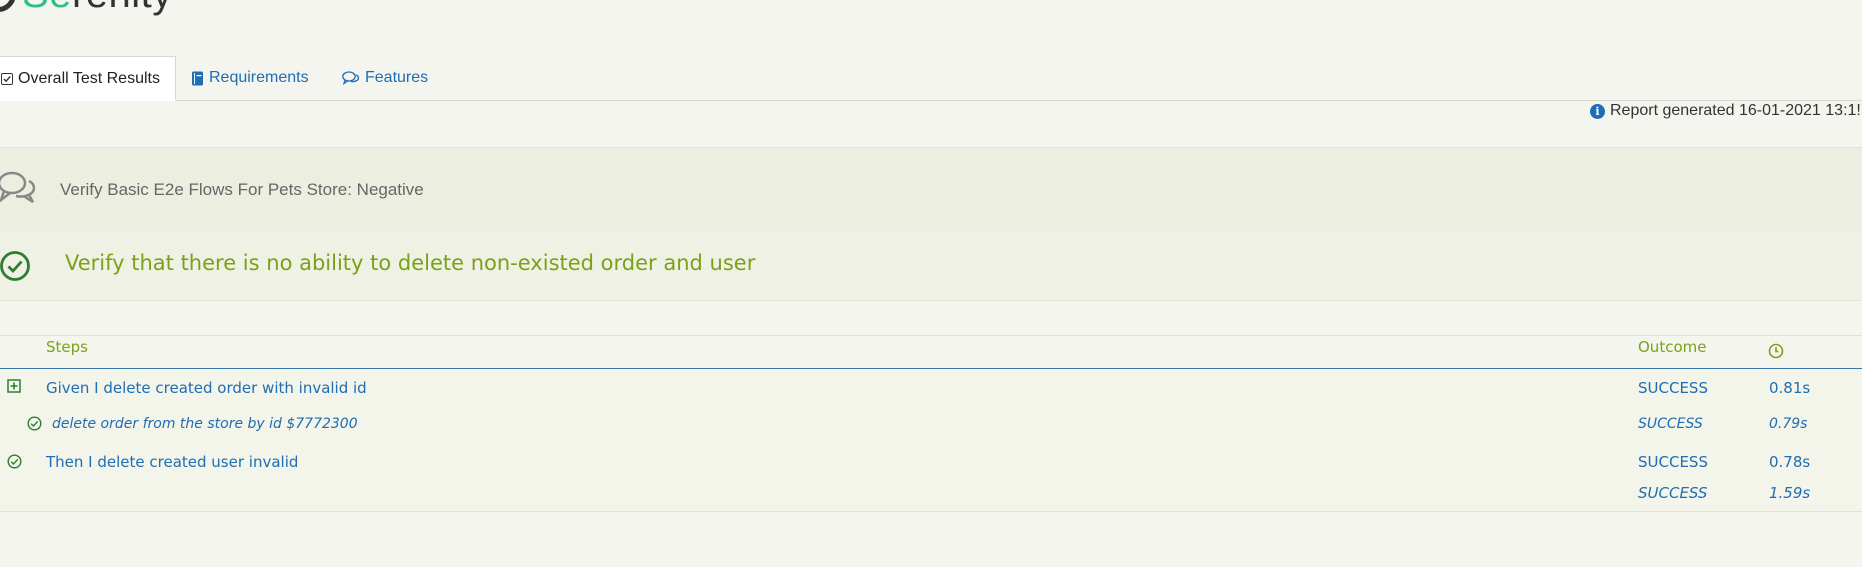 The height and width of the screenshot is (567, 1862). What do you see at coordinates (1788, 424) in the screenshot?
I see `step-duration: 0.79s` at bounding box center [1788, 424].